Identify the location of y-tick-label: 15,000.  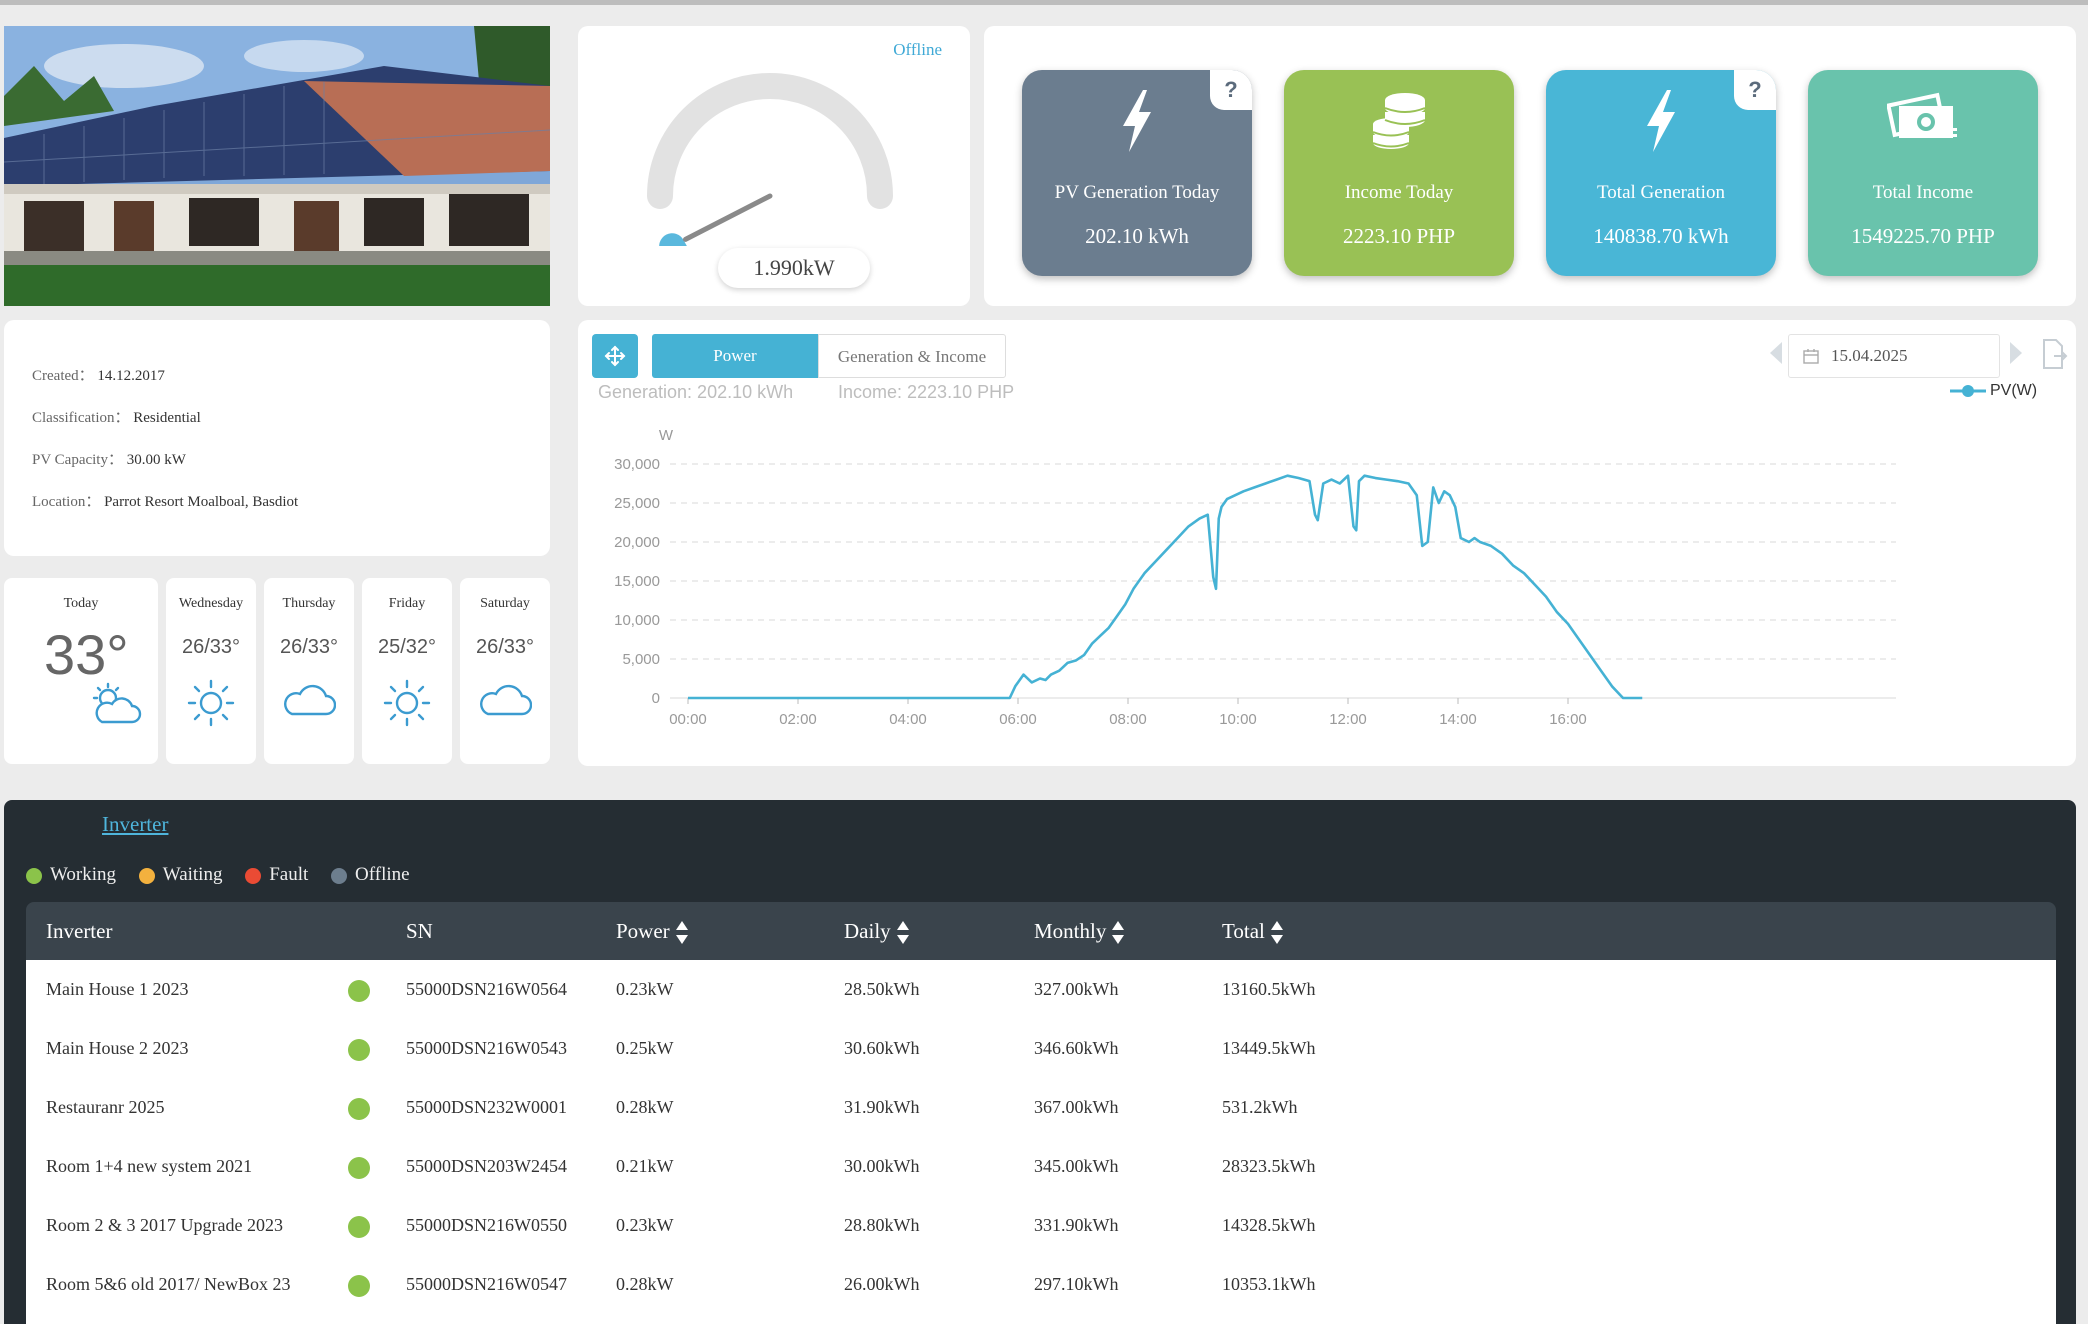
(637, 581).